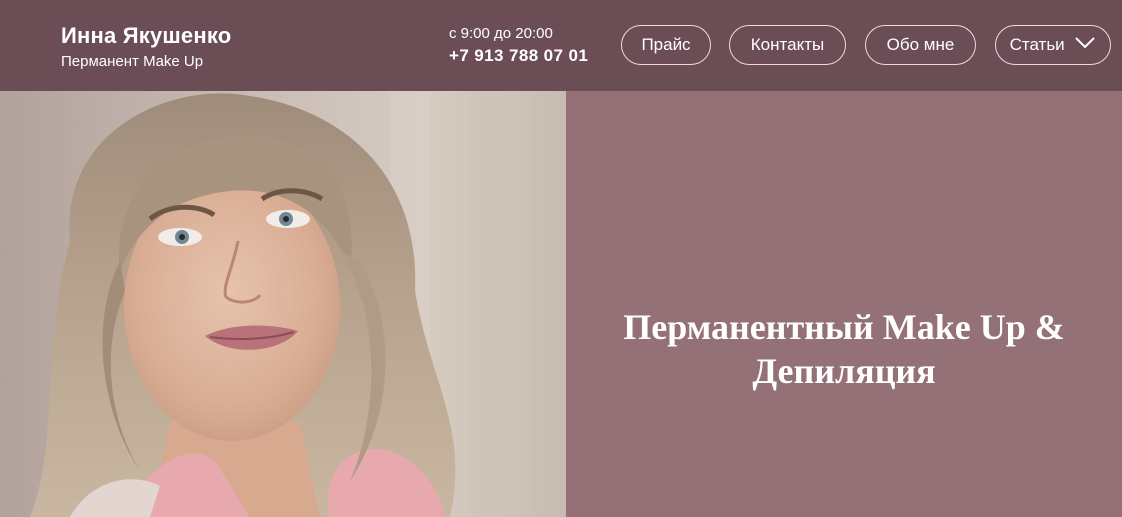  What do you see at coordinates (844, 371) in the screenshot?
I see `hero-title-line2: Депиляция` at bounding box center [844, 371].